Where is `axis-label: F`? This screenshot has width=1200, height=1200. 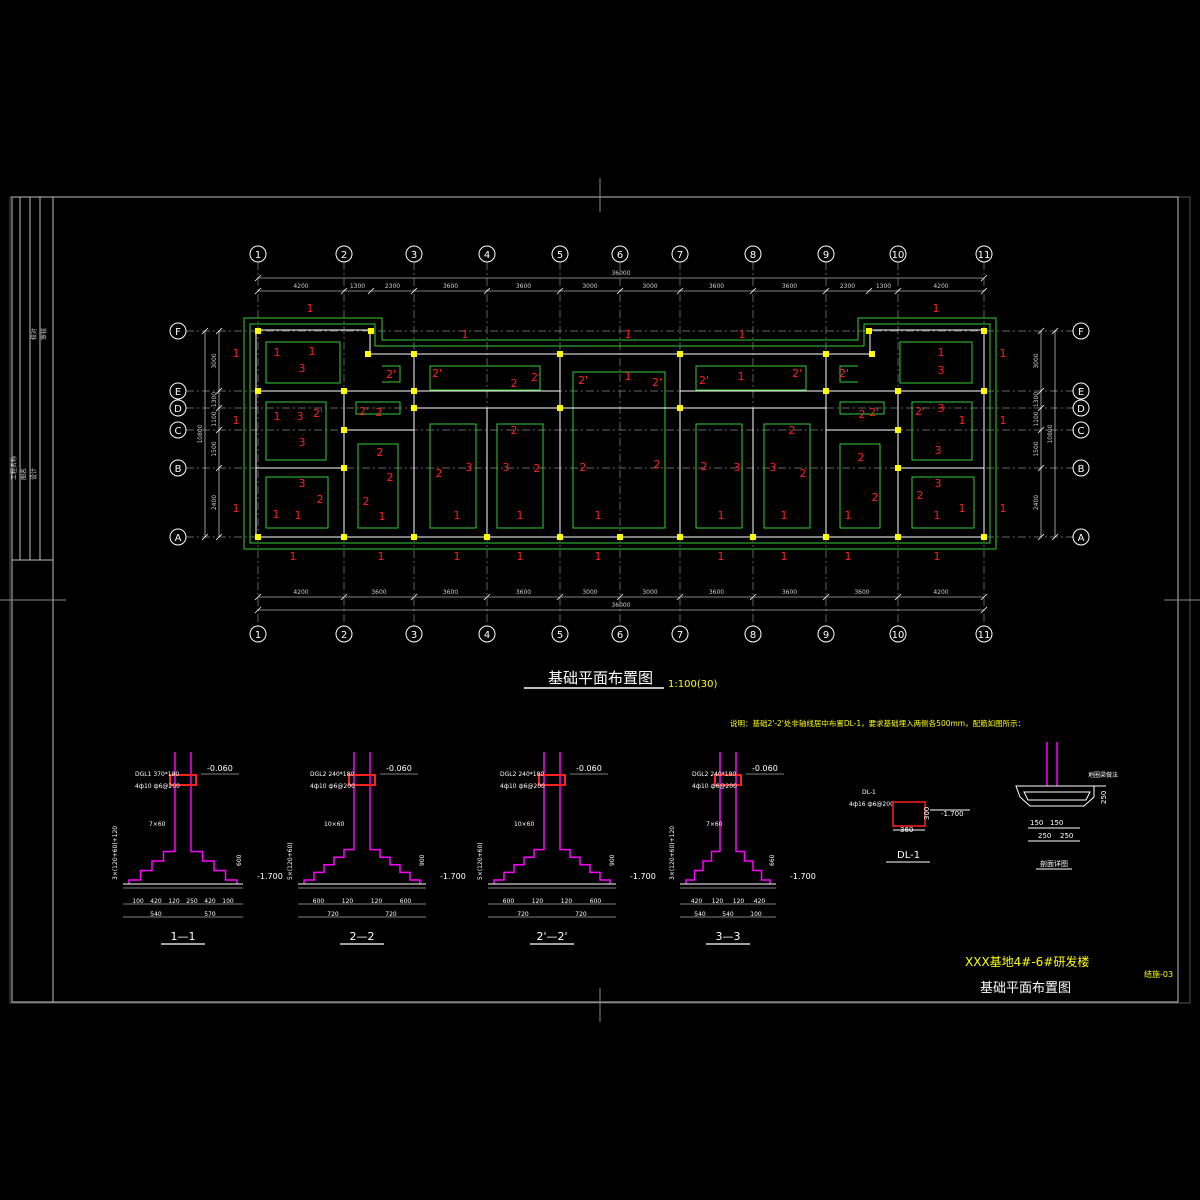 axis-label: F is located at coordinates (178, 332).